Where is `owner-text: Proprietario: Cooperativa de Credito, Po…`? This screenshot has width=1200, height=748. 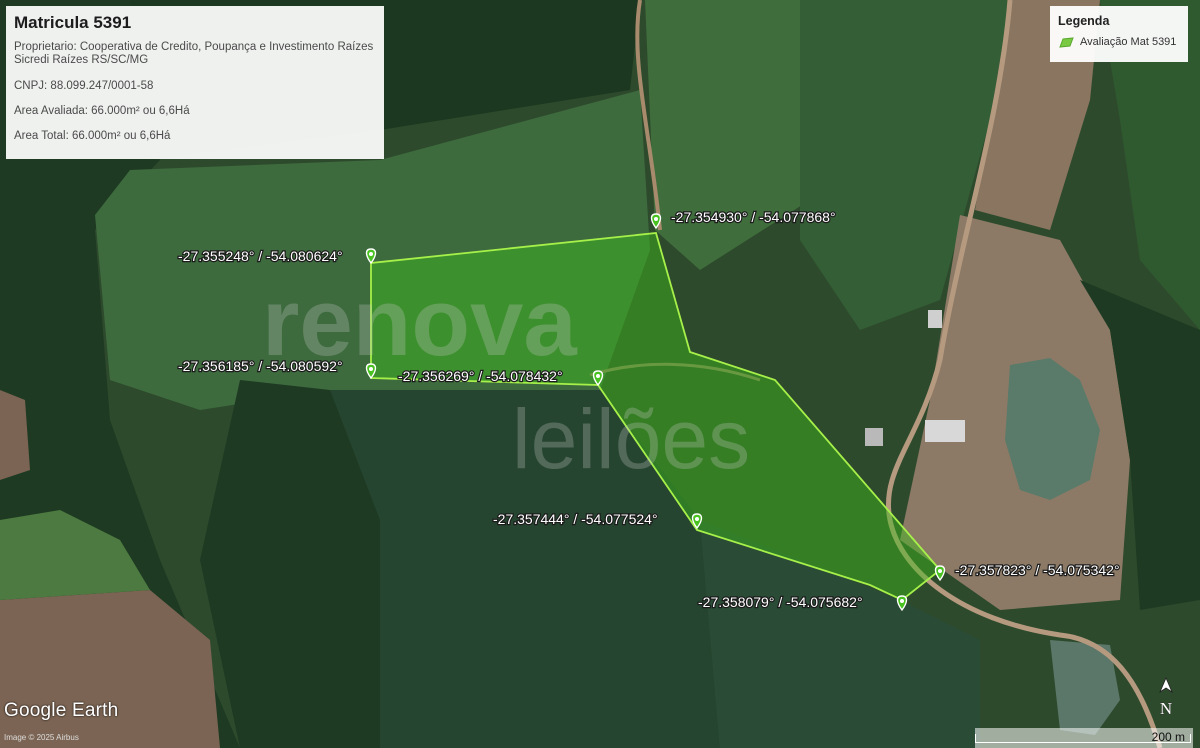
owner-text: Proprietario: Cooperativa de Credito, Po… is located at coordinates (194, 53).